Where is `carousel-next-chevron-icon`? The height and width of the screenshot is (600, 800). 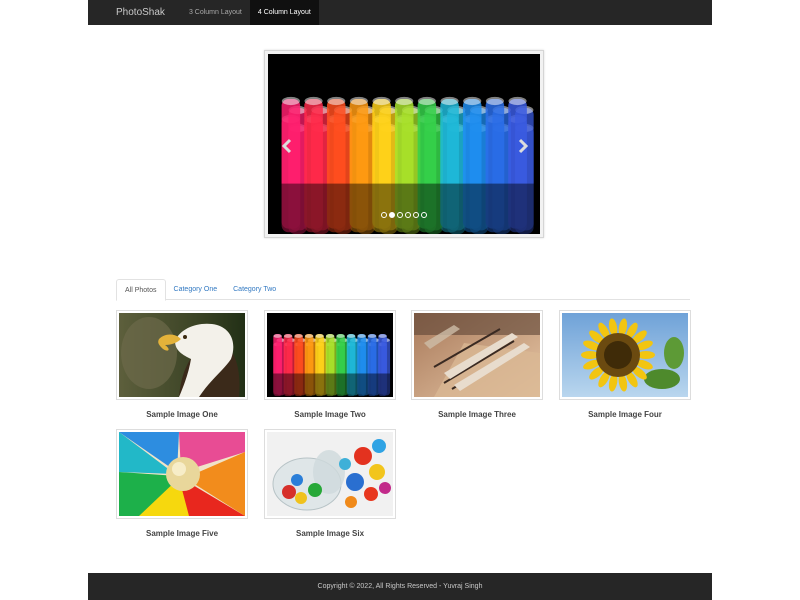 carousel-next-chevron-icon is located at coordinates (523, 146).